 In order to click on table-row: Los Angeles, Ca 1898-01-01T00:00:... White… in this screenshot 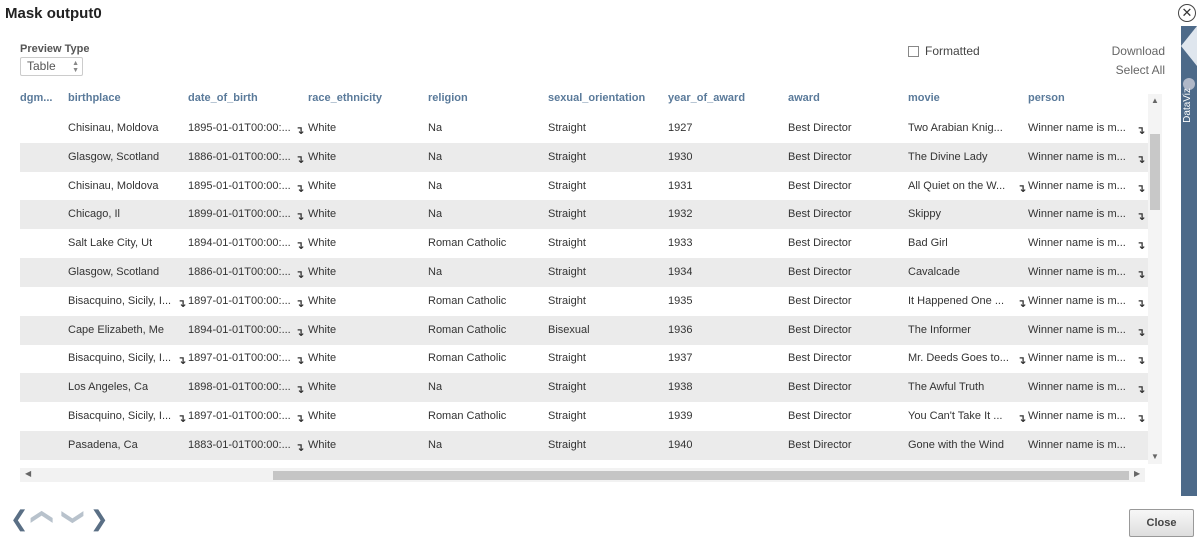, I will do `click(584, 388)`.